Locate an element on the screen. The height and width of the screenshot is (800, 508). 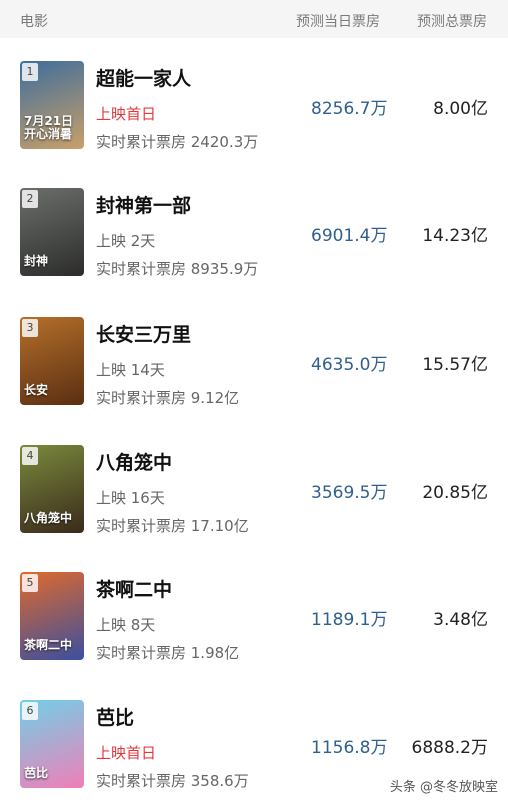
total-forecast-value: 20.85亿 is located at coordinates (455, 493).